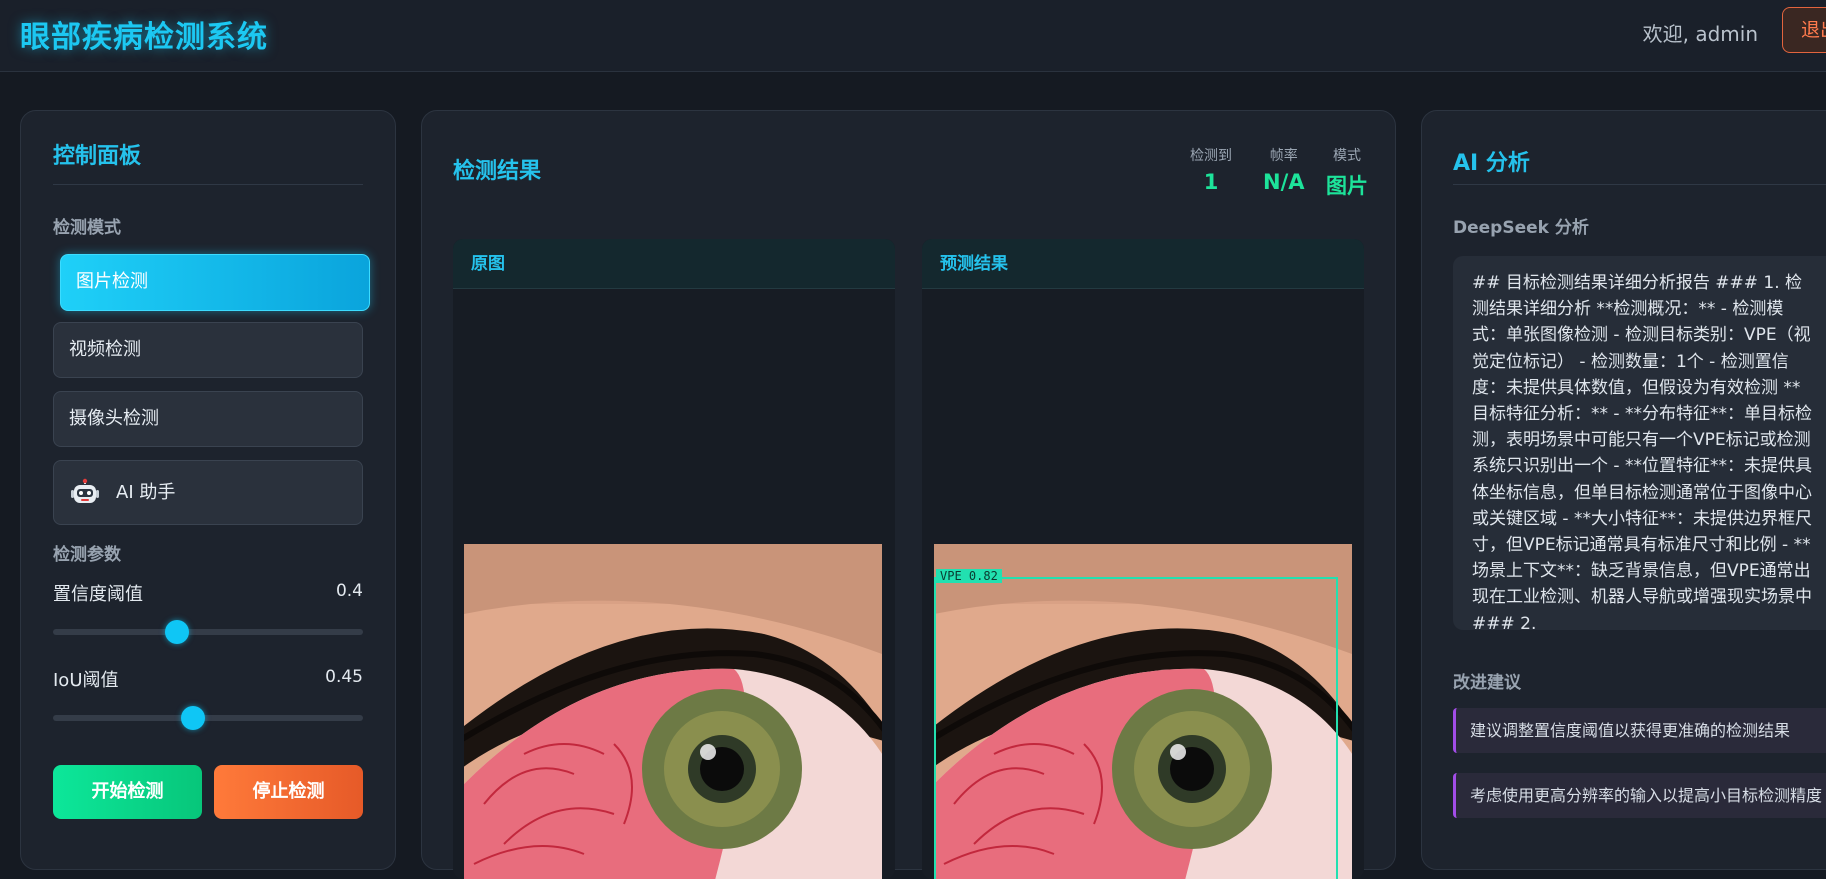  Describe the element at coordinates (1143, 264) in the screenshot. I see `prediction-title: 预测结果` at that location.